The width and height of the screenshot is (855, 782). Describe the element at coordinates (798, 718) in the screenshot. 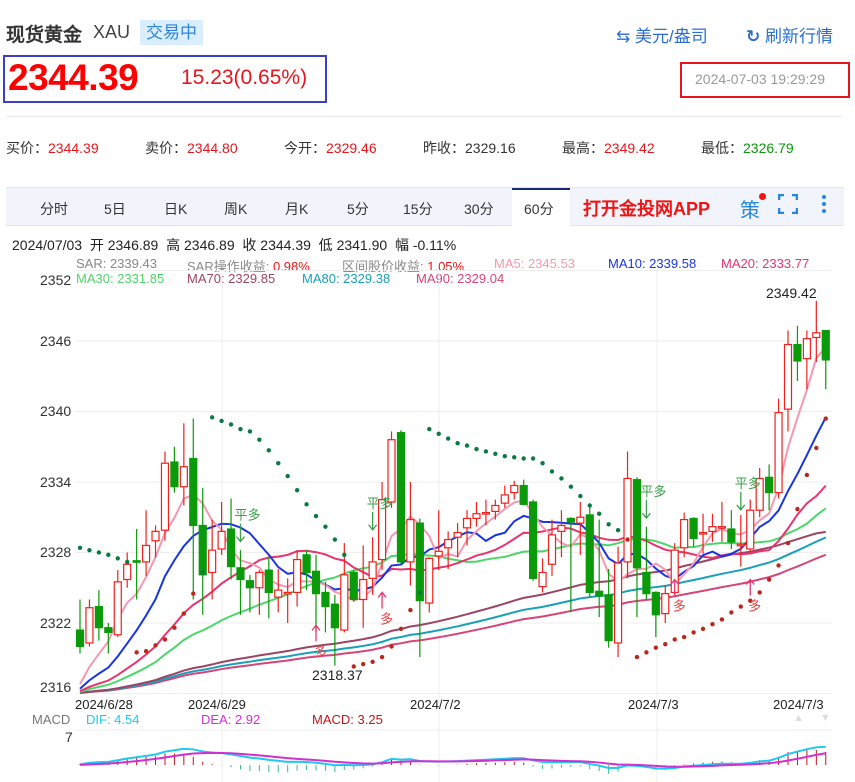

I see `scroll-up-icon: ▲` at that location.